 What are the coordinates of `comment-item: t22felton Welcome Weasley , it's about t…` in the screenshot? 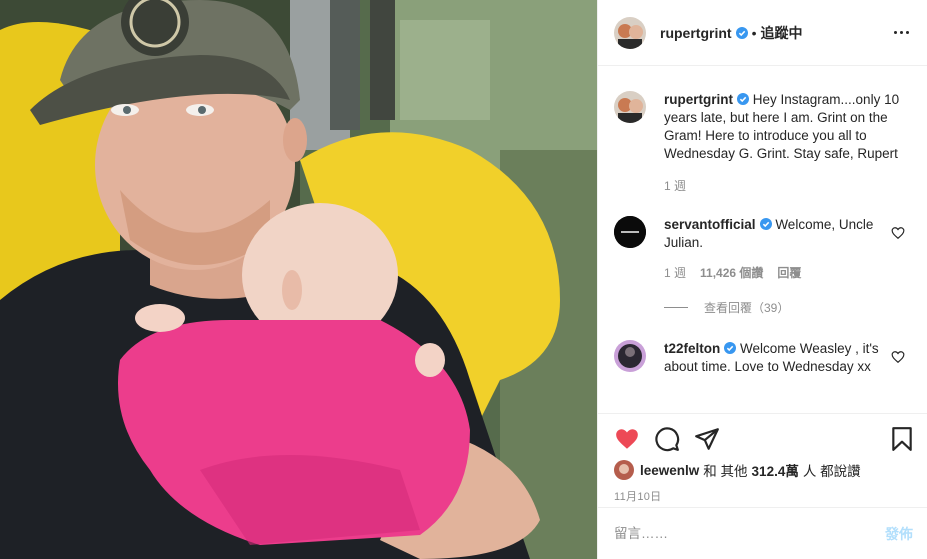 It's located at (770, 358).